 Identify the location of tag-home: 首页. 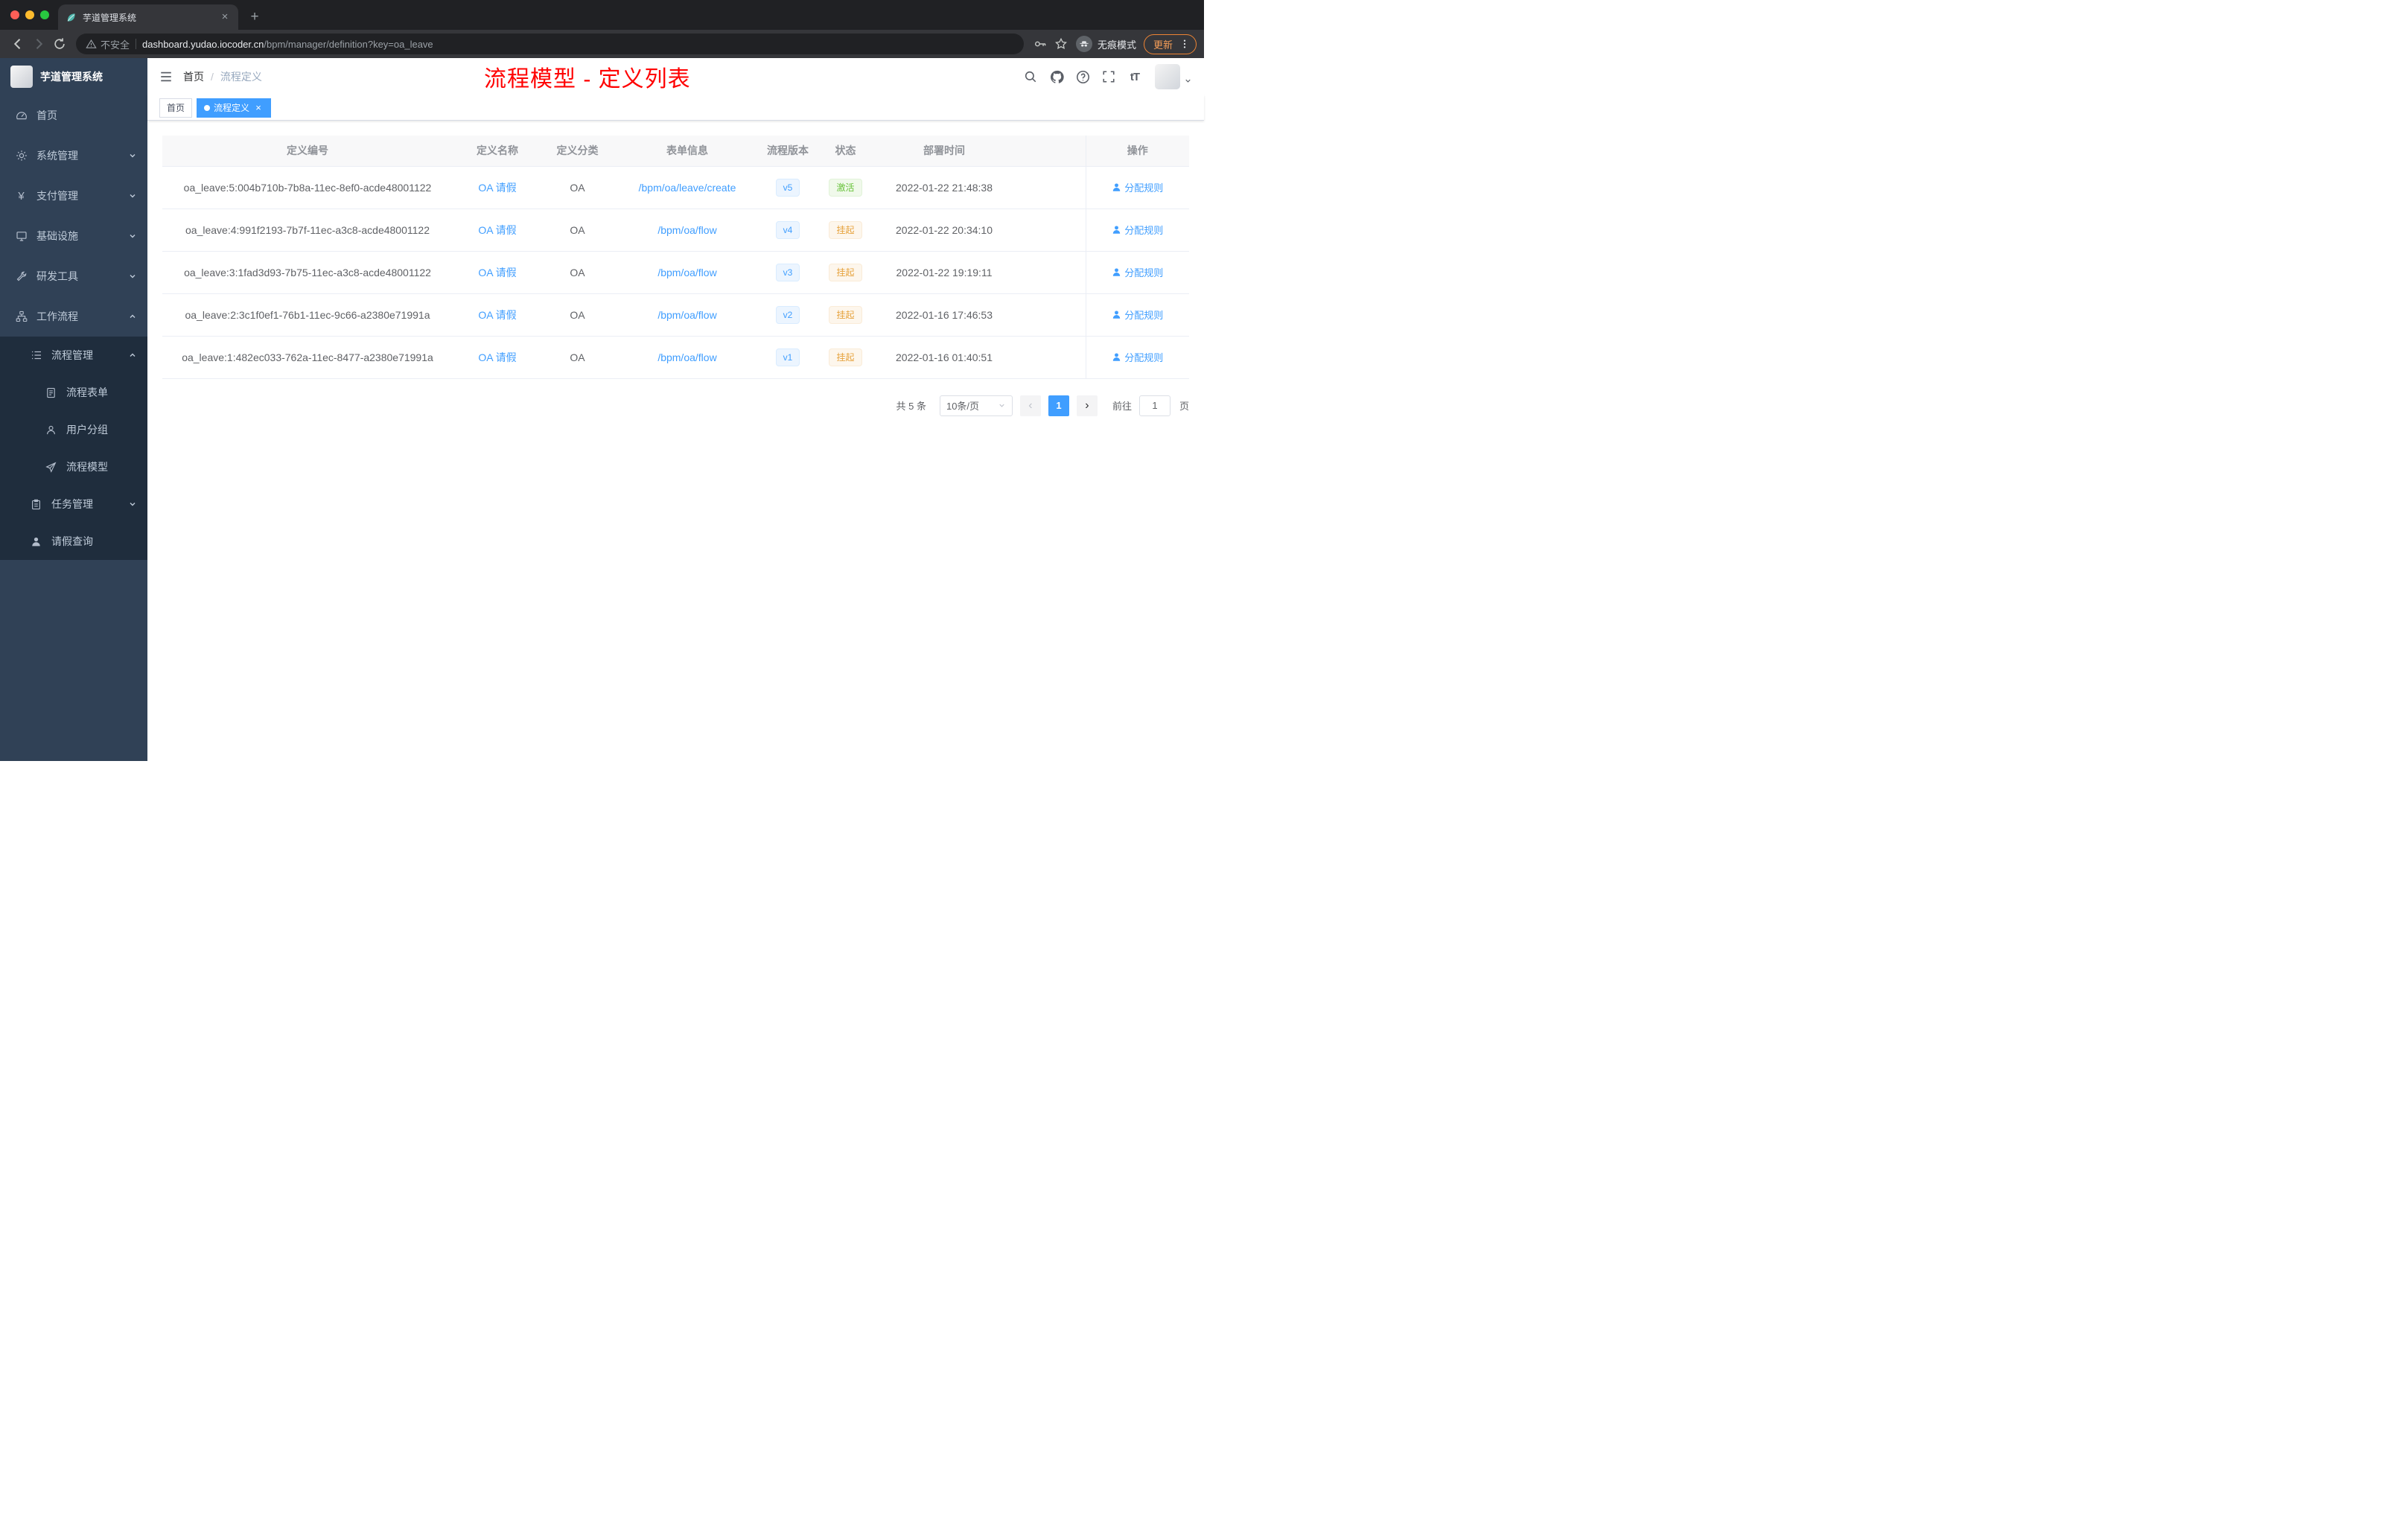
(176, 108).